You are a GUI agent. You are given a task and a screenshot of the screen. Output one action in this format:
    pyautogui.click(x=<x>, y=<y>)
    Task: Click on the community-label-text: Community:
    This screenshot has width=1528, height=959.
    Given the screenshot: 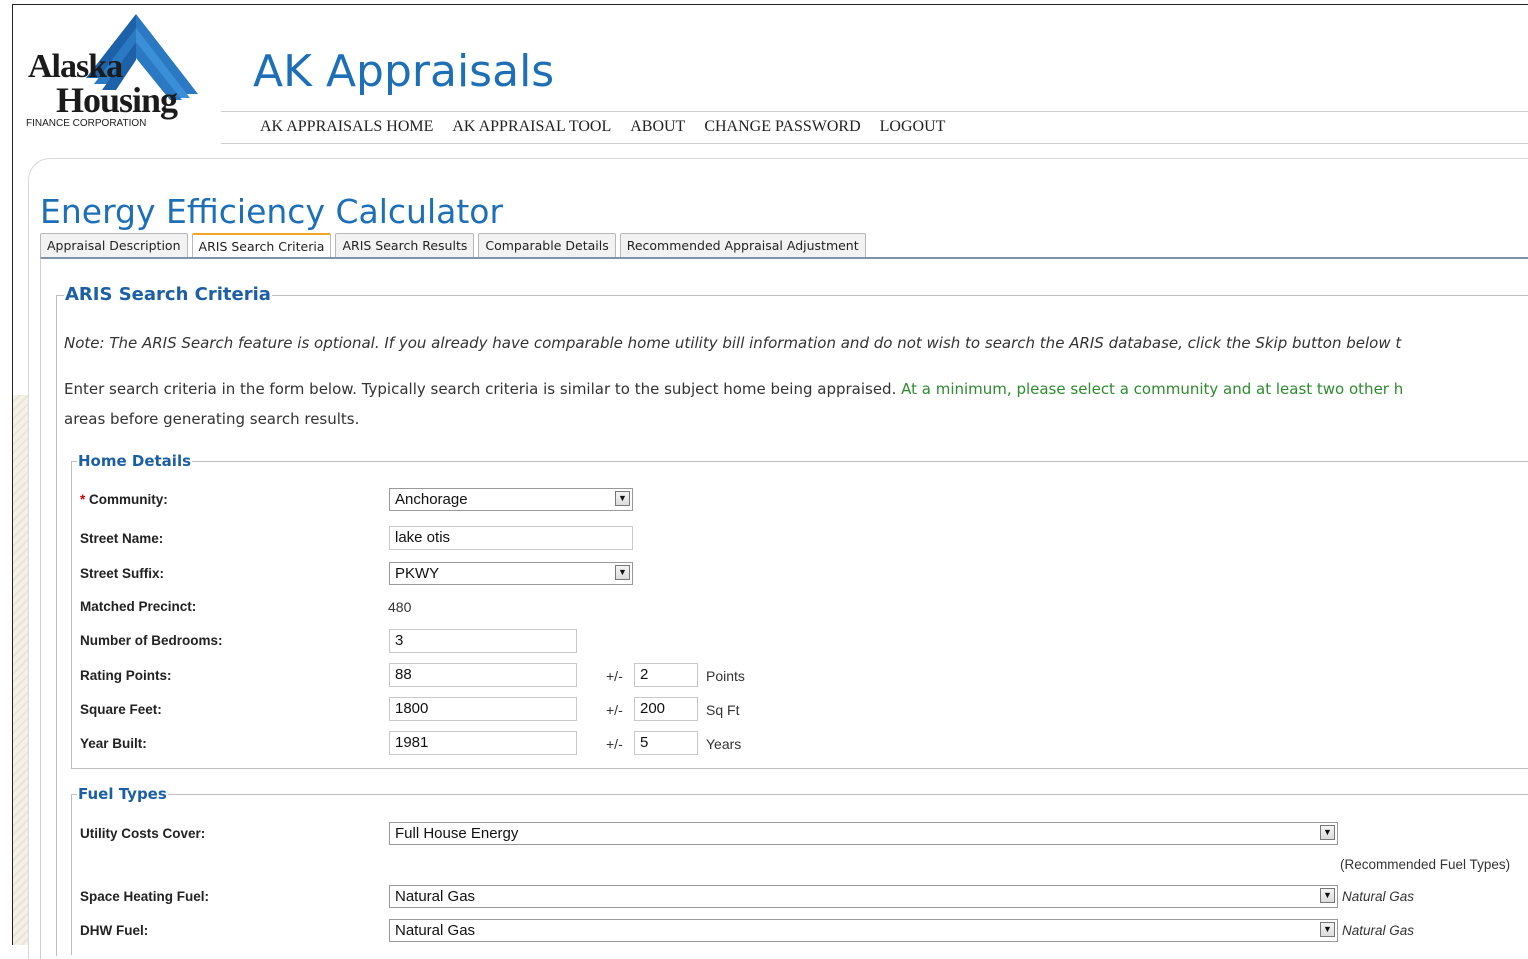 What is the action you would take?
    pyautogui.click(x=128, y=499)
    